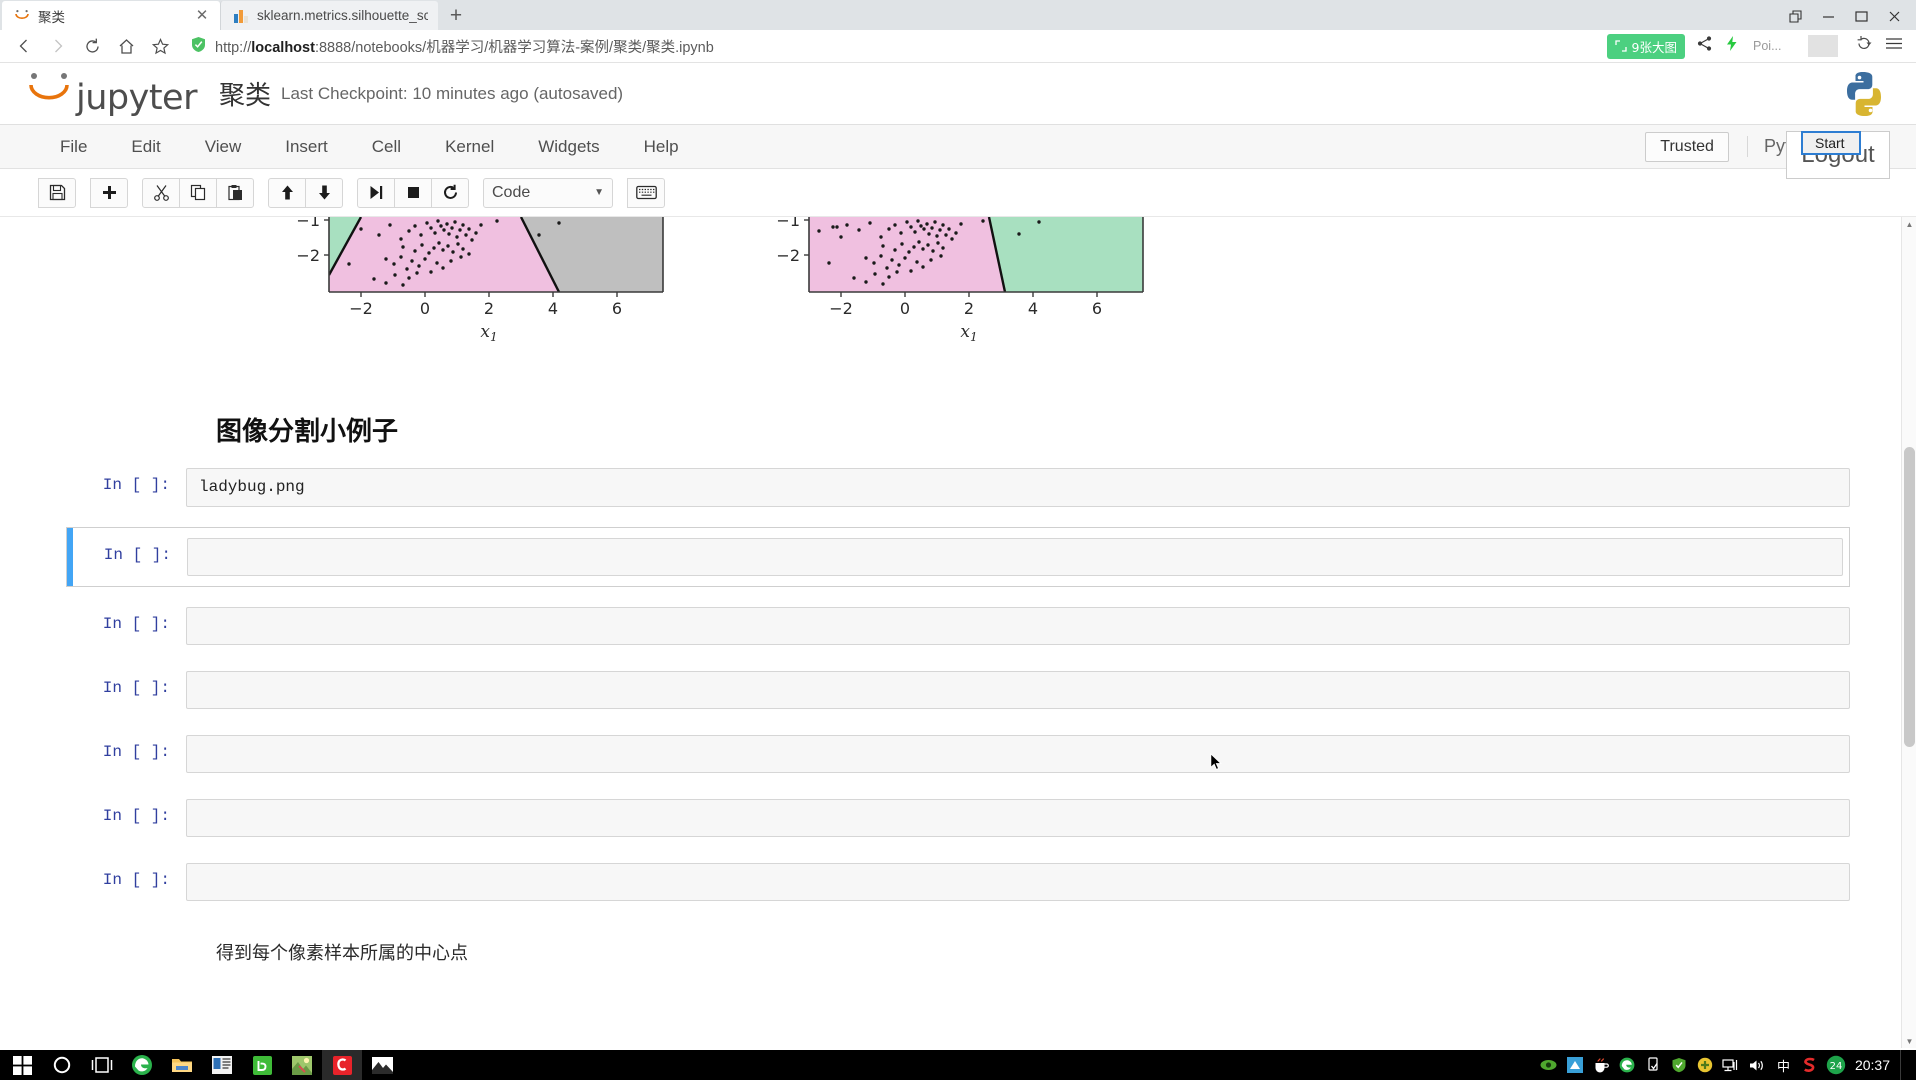 This screenshot has width=1916, height=1080. Describe the element at coordinates (599, 192) in the screenshot. I see `chevron-down-icon: ▼` at that location.